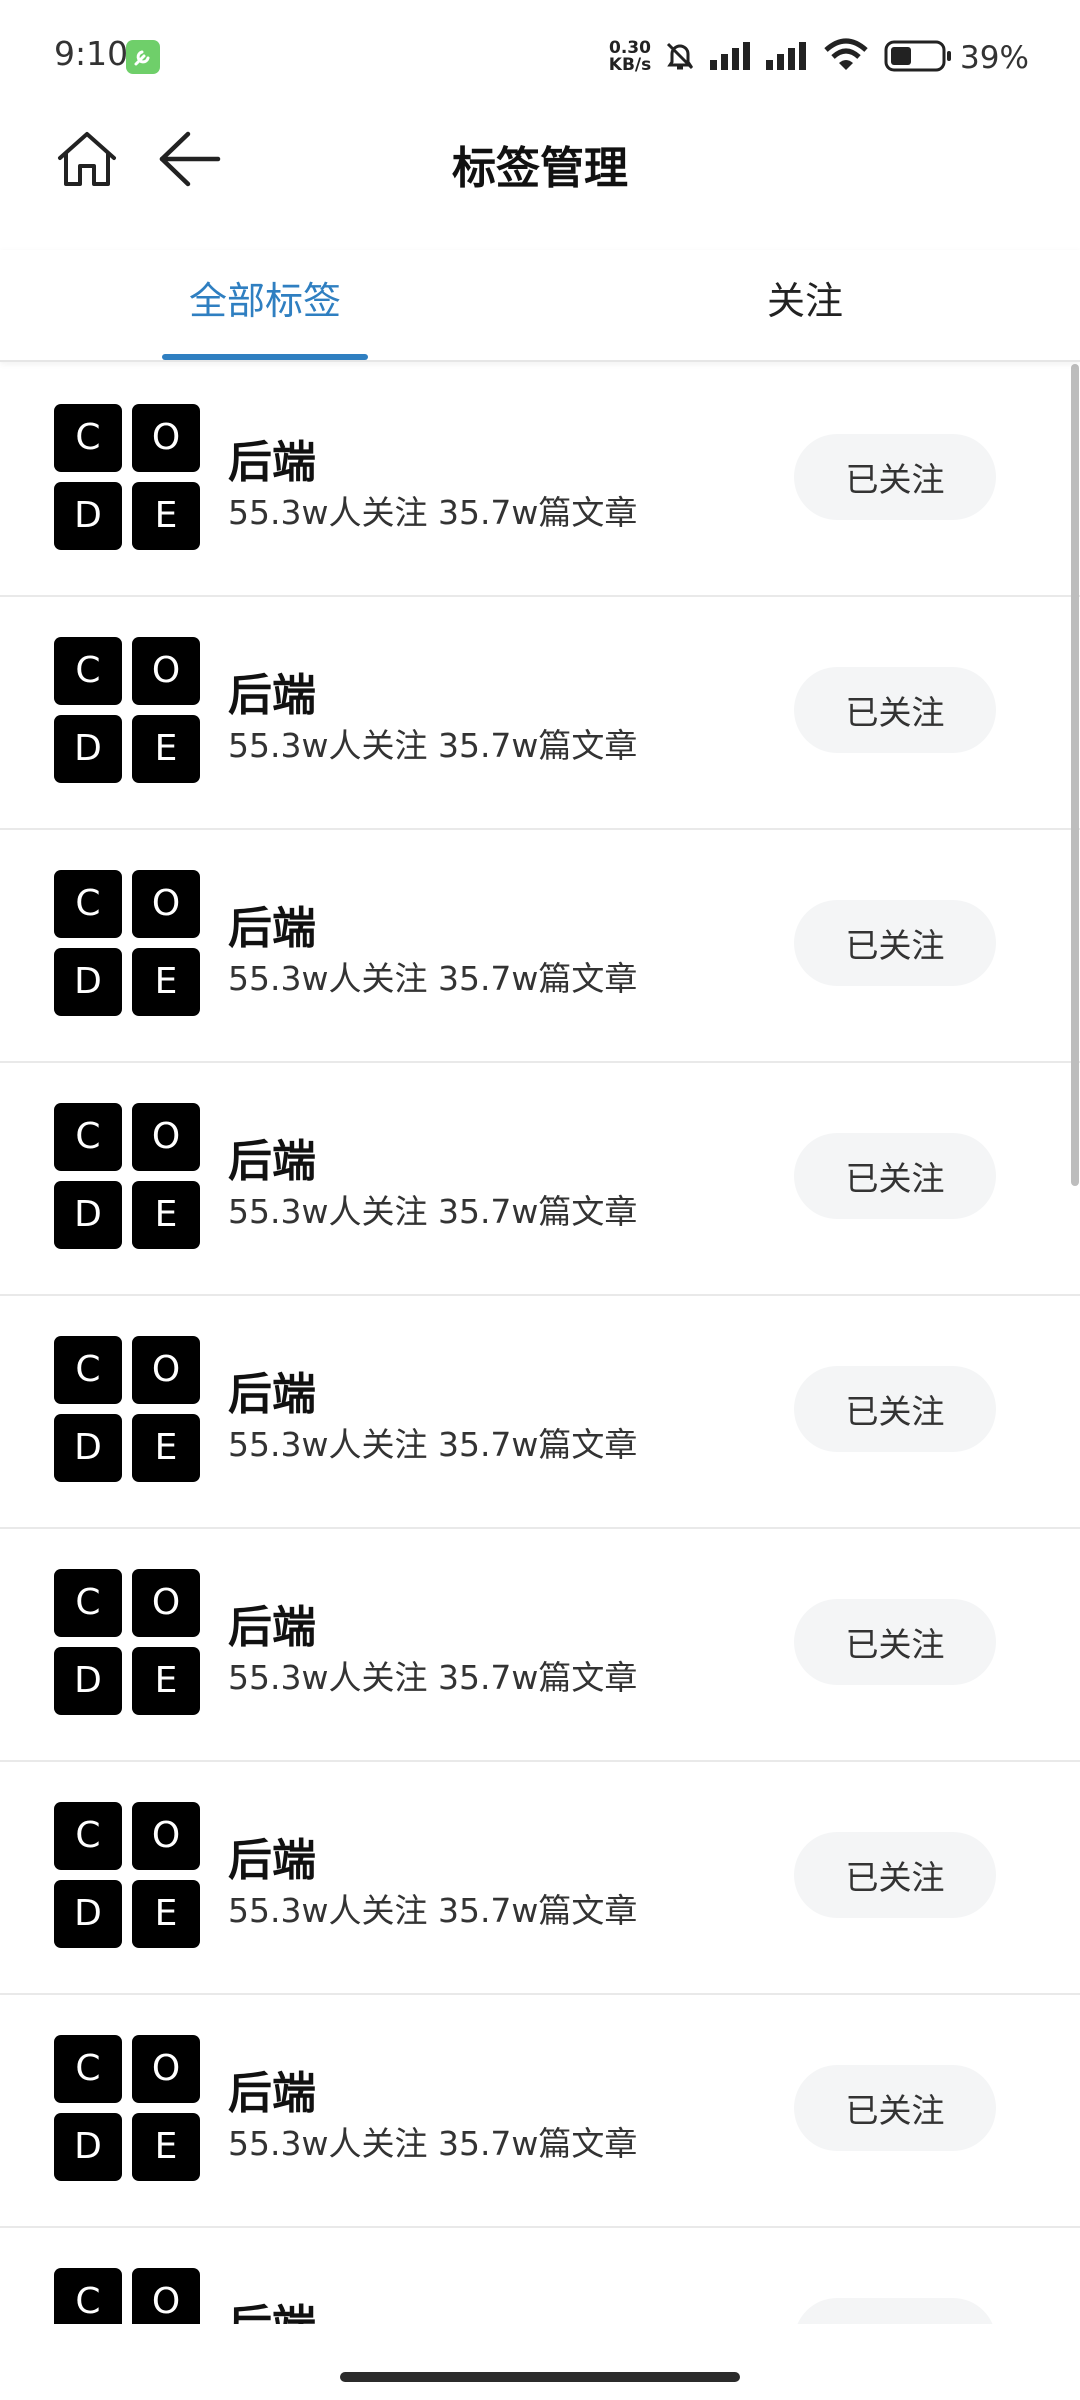 The image size is (1080, 2400). Describe the element at coordinates (917, 56) in the screenshot. I see `battery-icon` at that location.